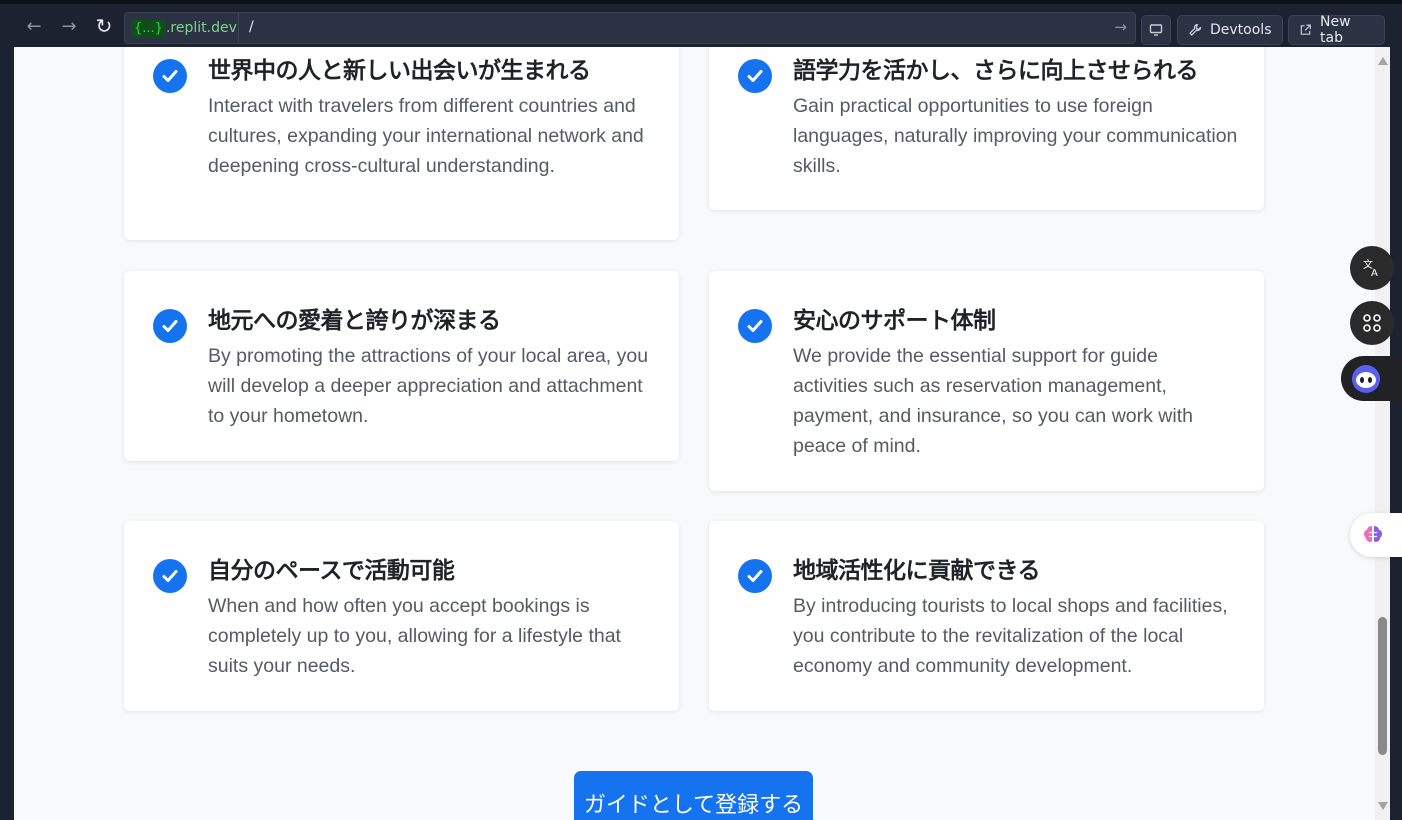 This screenshot has width=1402, height=820. What do you see at coordinates (894, 321) in the screenshot?
I see `card-title: 安心のサポート体制` at bounding box center [894, 321].